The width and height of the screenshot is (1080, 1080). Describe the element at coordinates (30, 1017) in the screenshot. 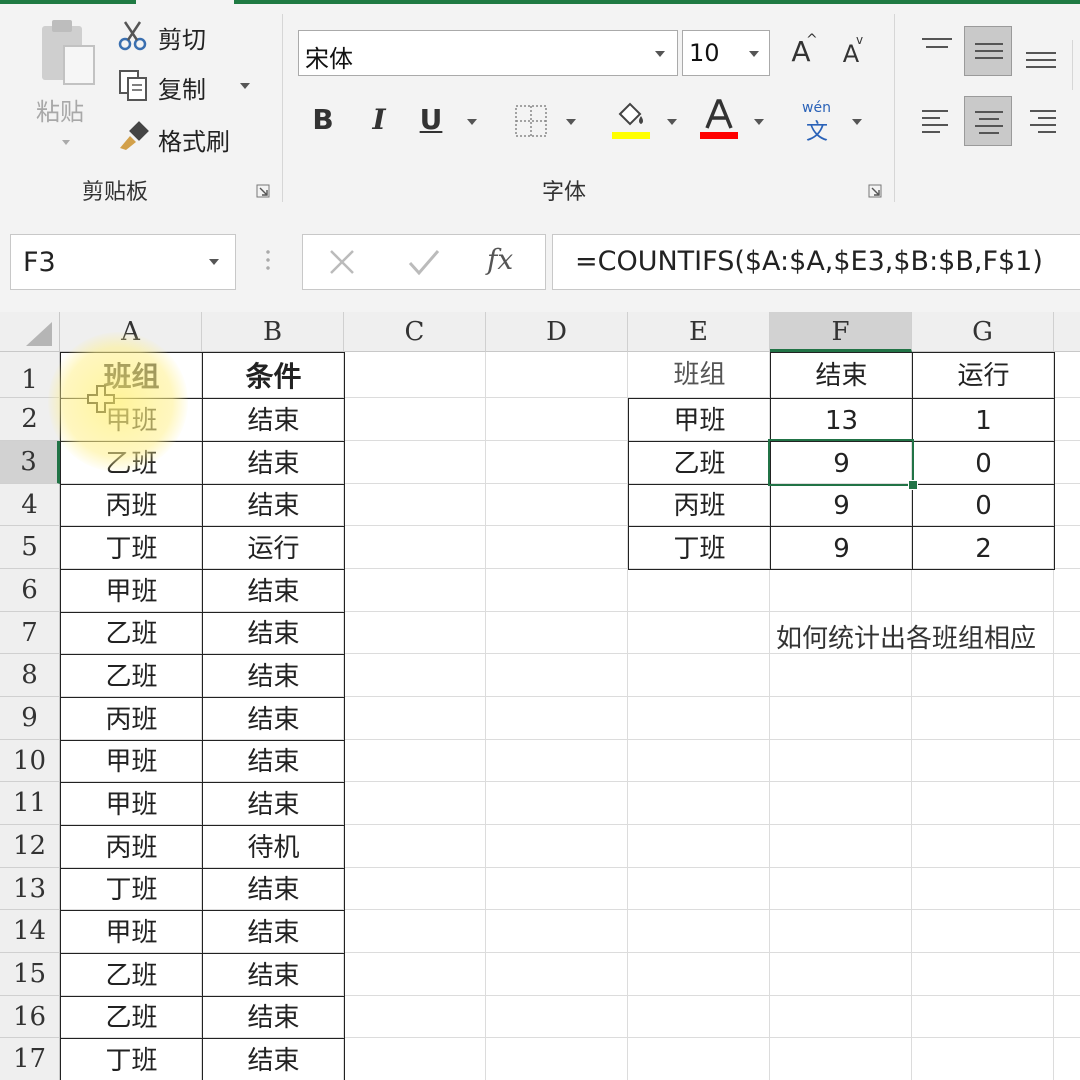

I see `row-header-16: 16` at that location.